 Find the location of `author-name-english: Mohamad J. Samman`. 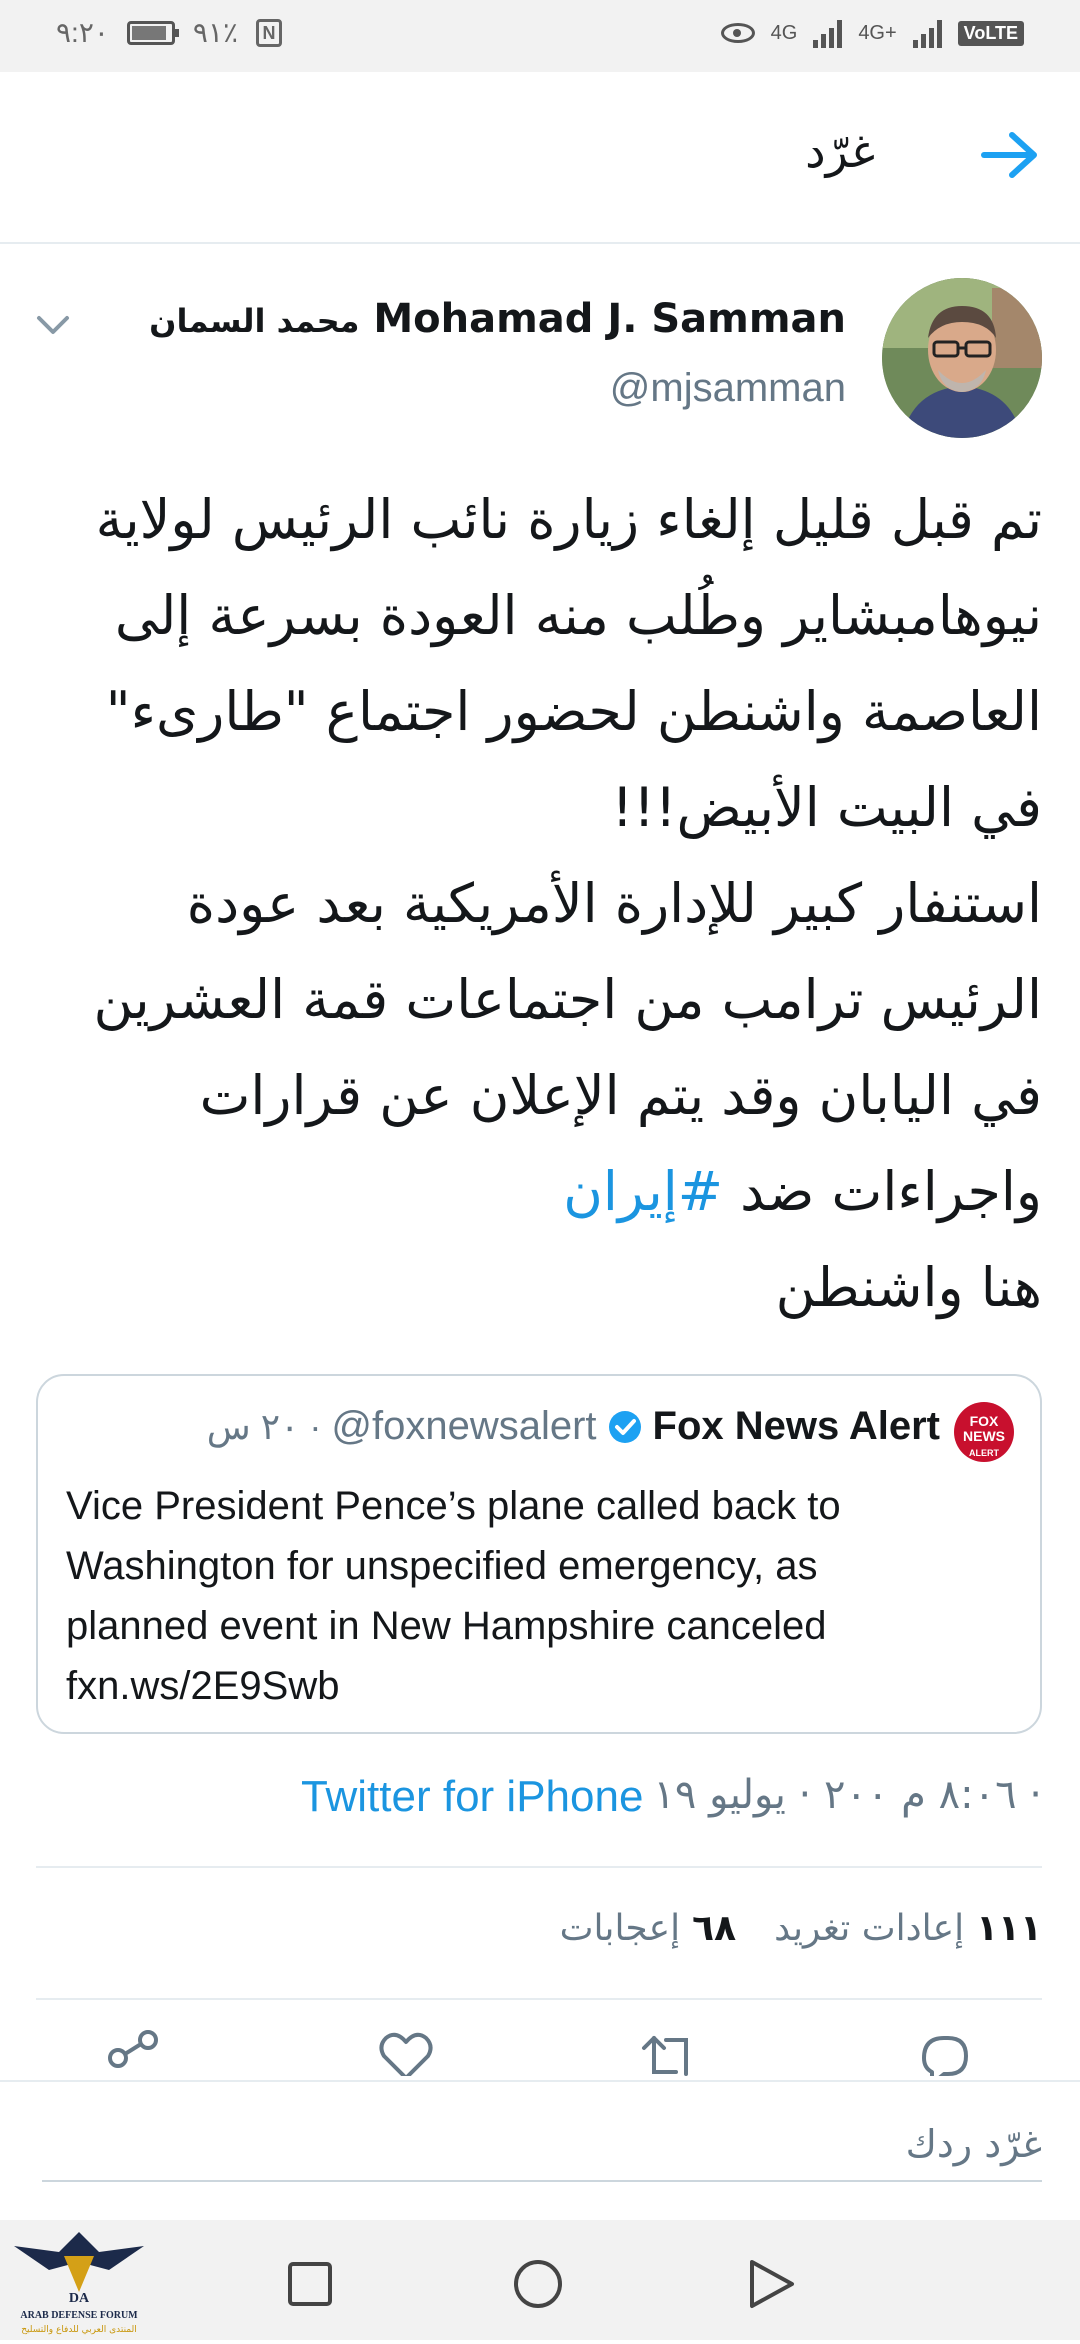

author-name-english: Mohamad J. Samman is located at coordinates (609, 319).